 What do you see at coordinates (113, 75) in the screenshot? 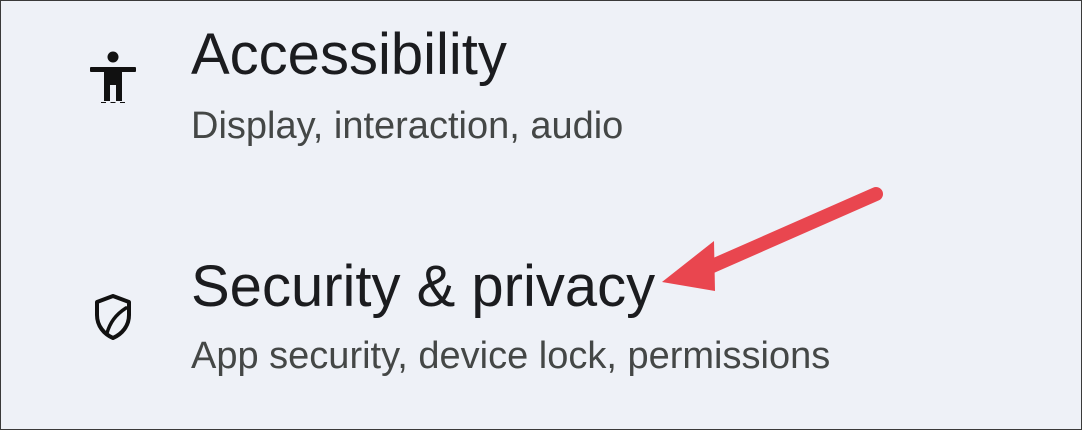
I see `accessibility-icon` at bounding box center [113, 75].